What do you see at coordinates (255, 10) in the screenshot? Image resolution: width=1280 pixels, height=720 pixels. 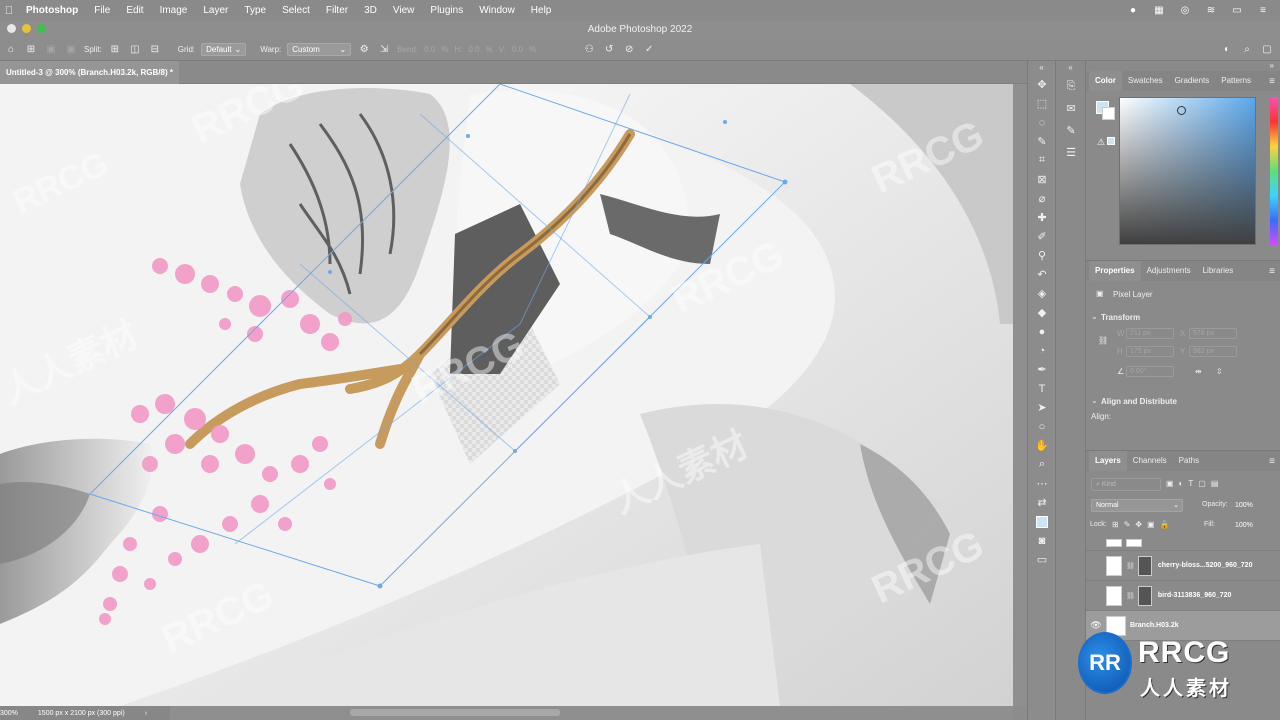 I see `menu-type: Type` at bounding box center [255, 10].